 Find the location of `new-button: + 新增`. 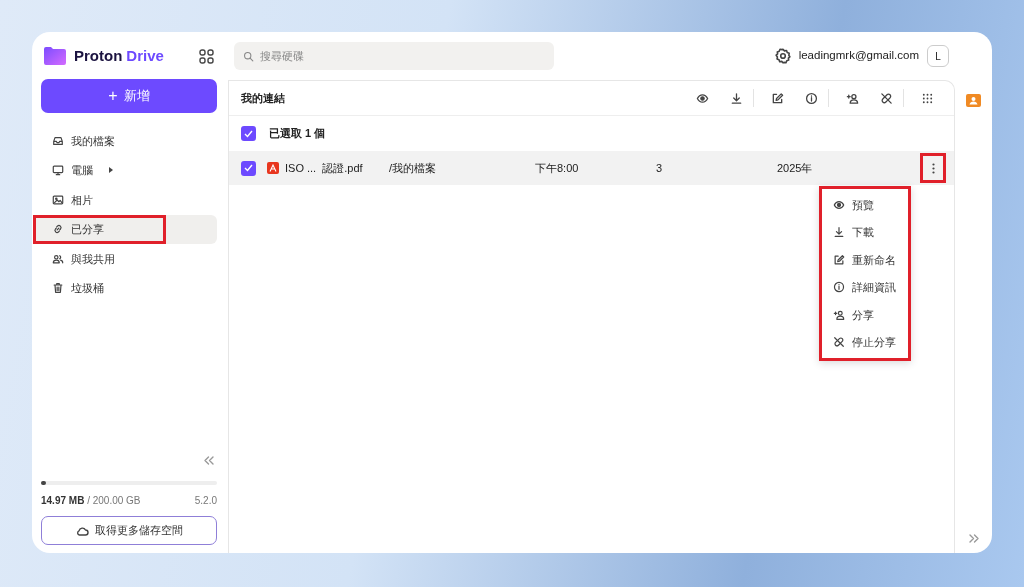

new-button: + 新增 is located at coordinates (129, 96).